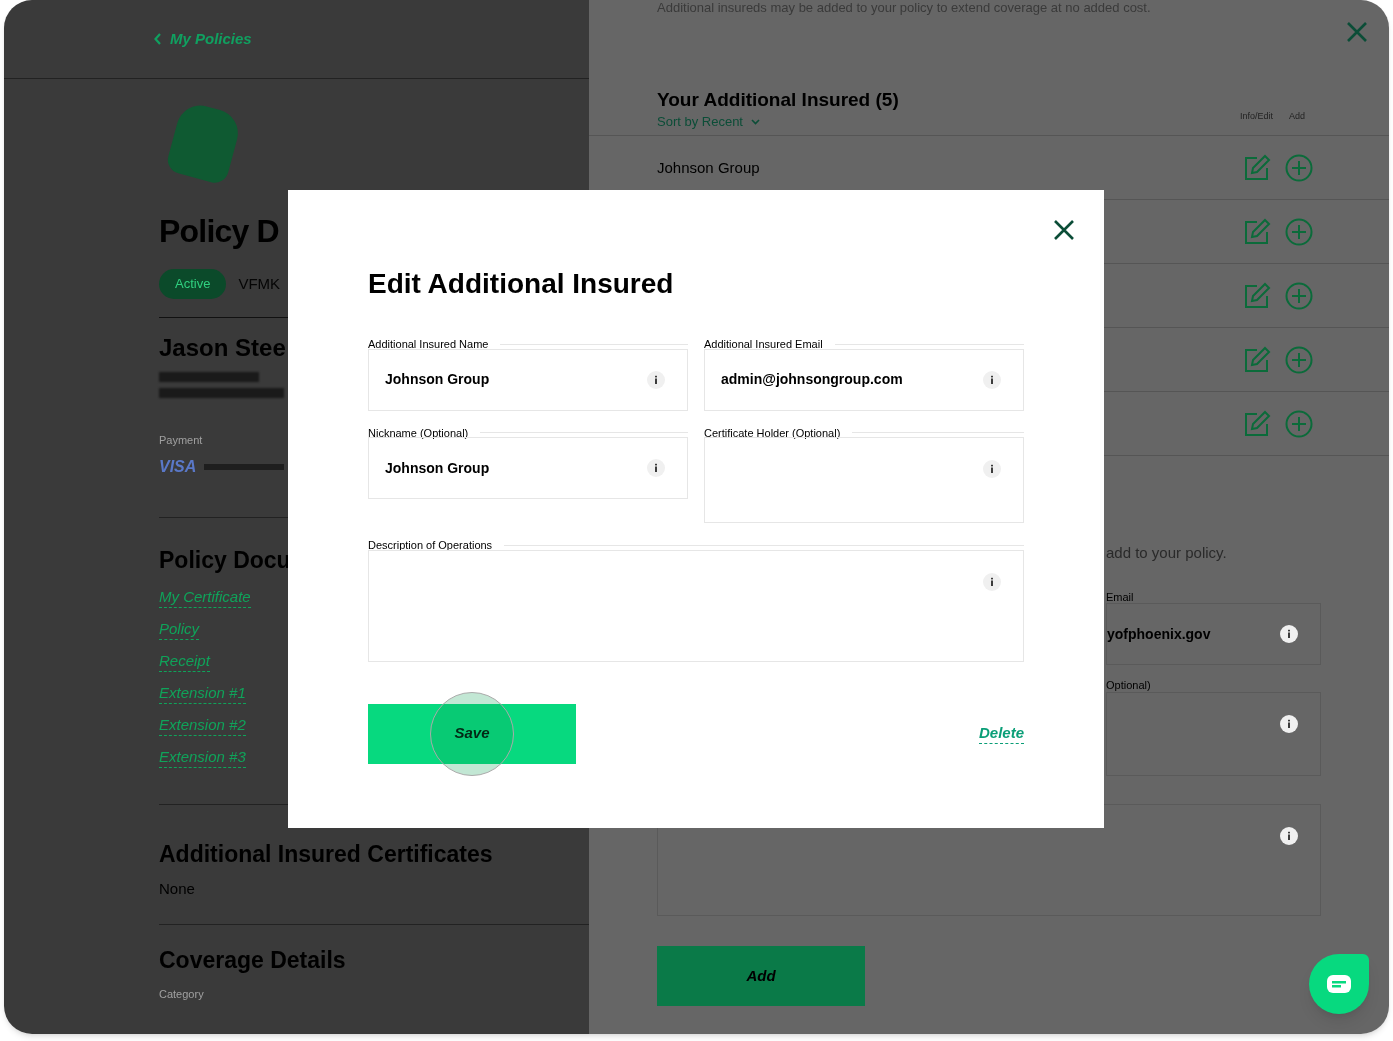  Describe the element at coordinates (761, 975) in the screenshot. I see `add-button: Add` at that location.